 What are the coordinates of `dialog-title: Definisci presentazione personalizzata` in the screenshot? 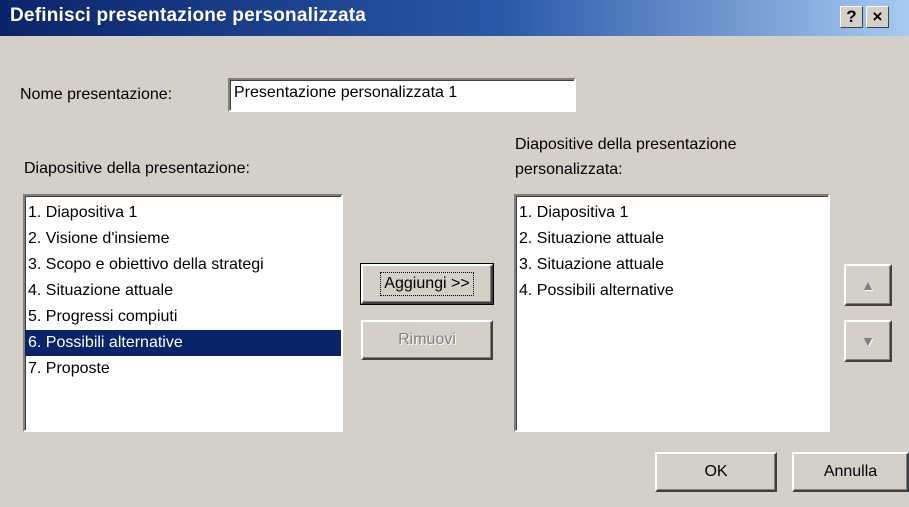 It's located at (188, 15).